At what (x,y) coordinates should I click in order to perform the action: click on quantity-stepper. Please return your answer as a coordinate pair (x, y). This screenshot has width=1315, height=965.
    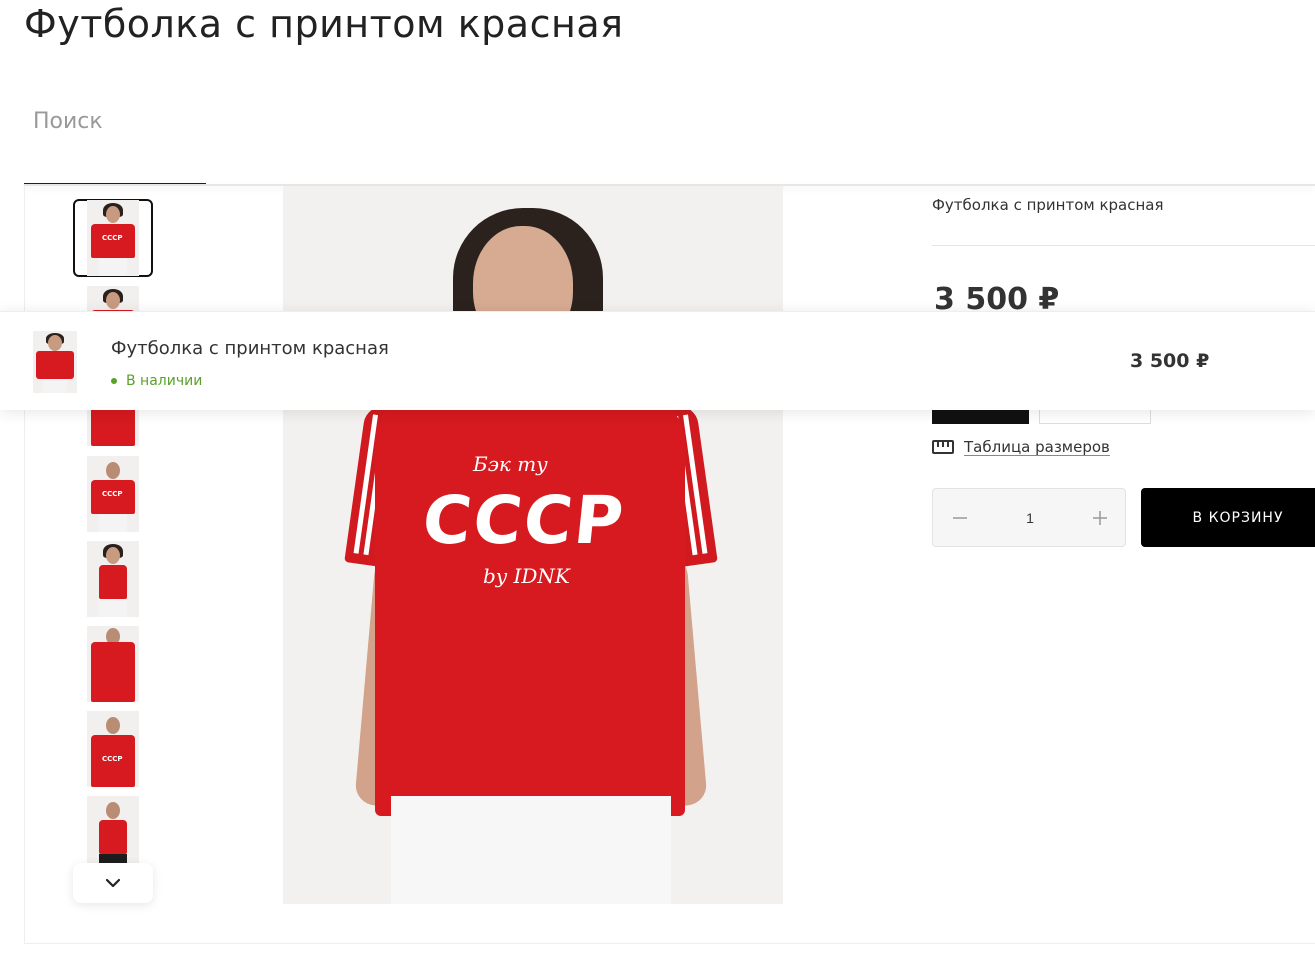
    Looking at the image, I should click on (1029, 517).